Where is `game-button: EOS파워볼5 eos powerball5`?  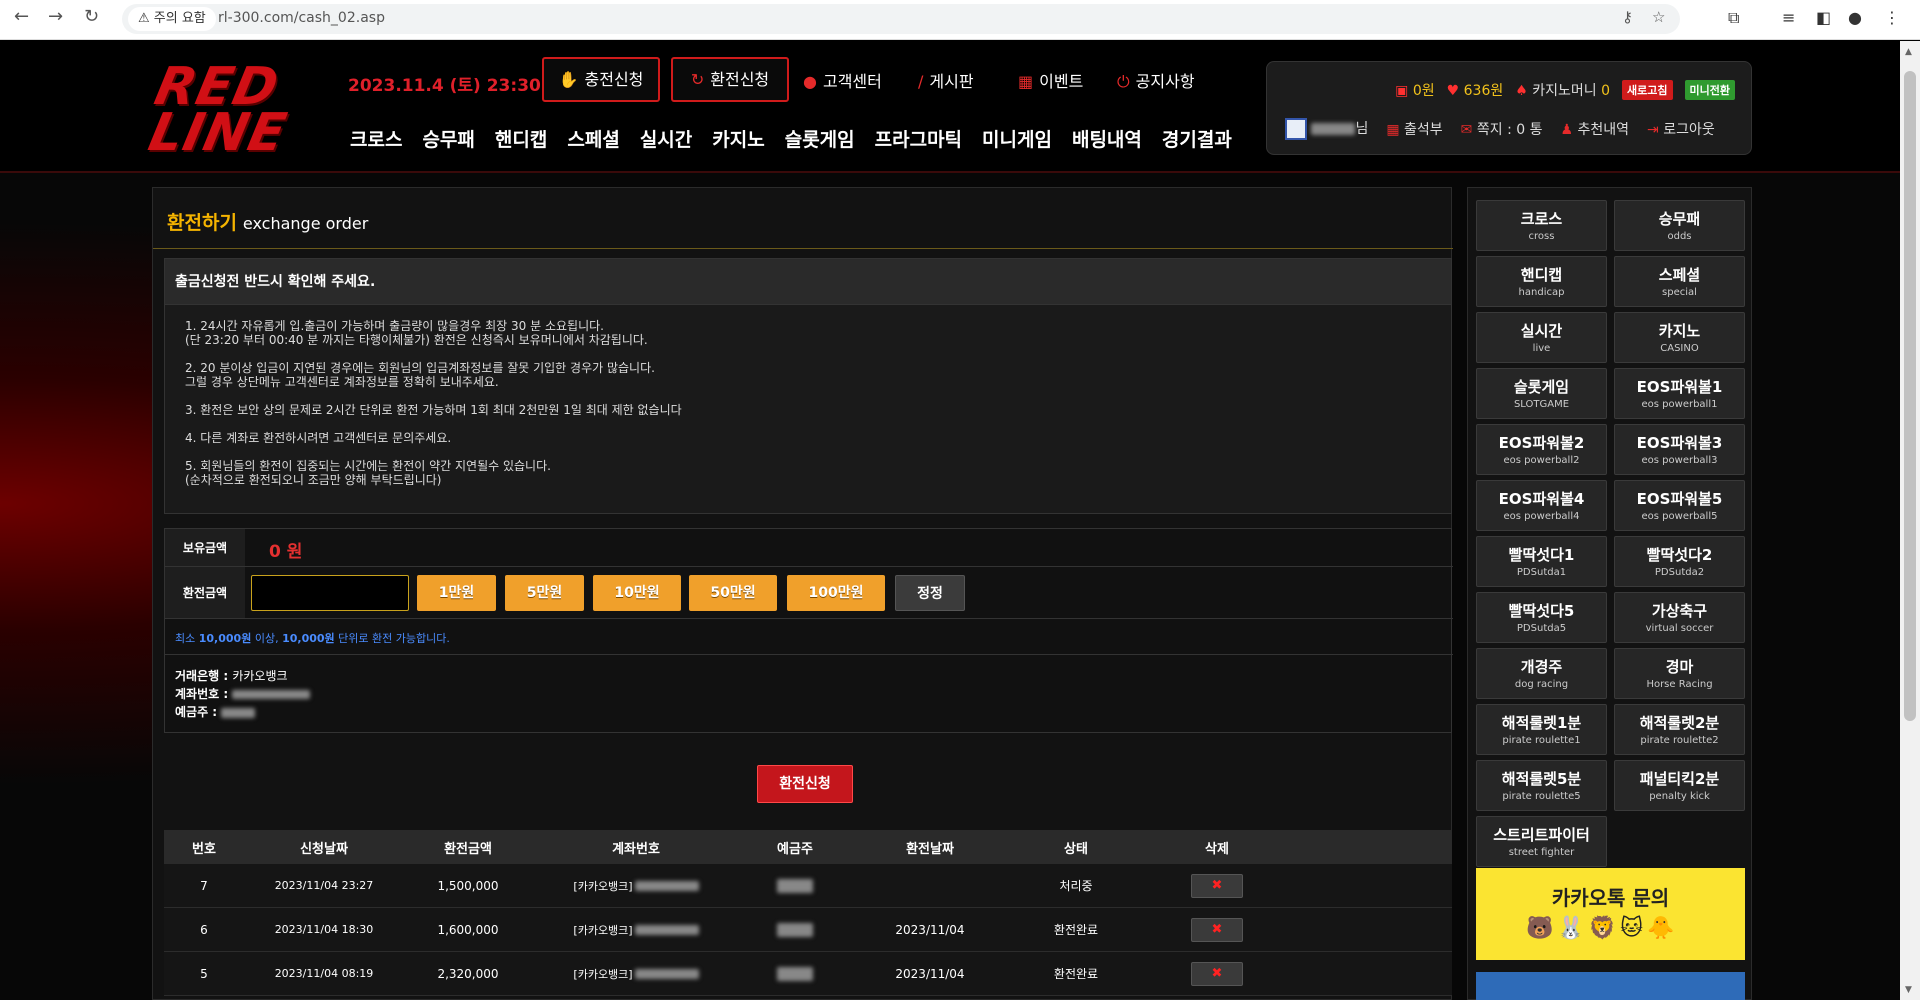 game-button: EOS파워볼5 eos powerball5 is located at coordinates (1679, 505).